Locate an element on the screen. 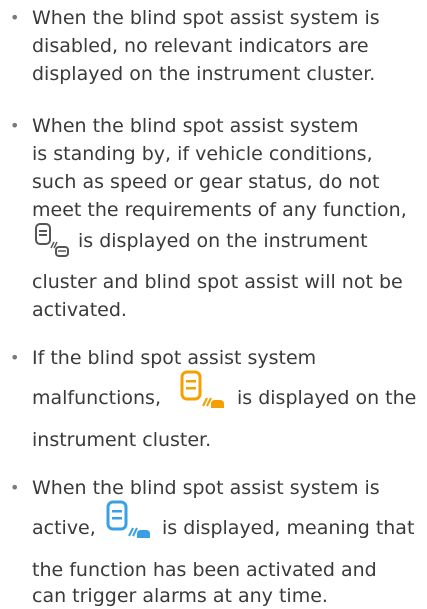 The width and height of the screenshot is (427, 609). text-line: disabled, no relevant indicators are is located at coordinates (200, 46).